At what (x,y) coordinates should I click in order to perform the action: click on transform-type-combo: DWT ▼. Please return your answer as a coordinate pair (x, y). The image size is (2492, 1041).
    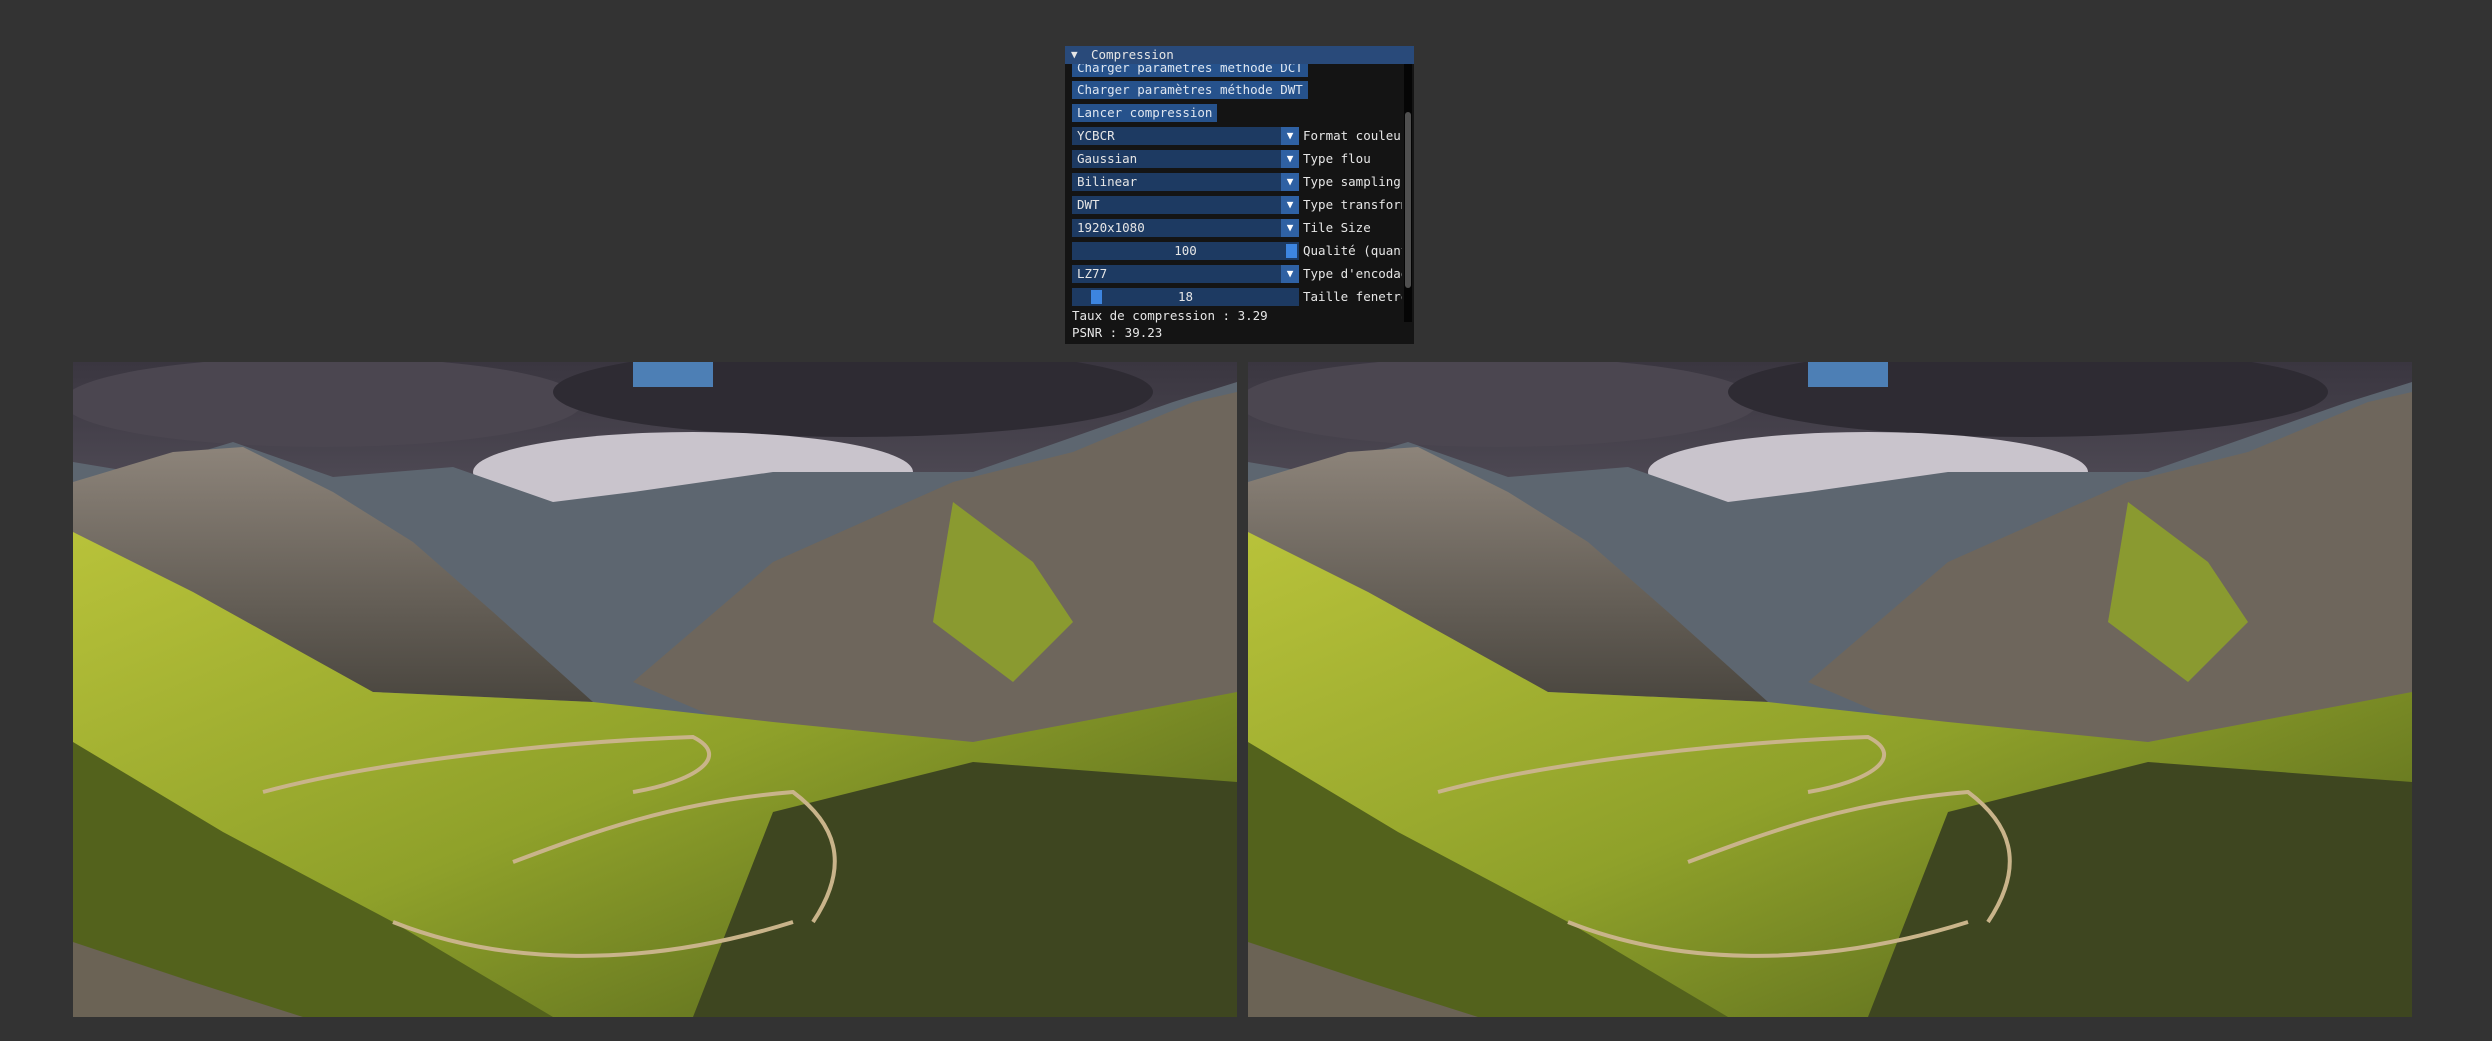
    Looking at the image, I should click on (1185, 205).